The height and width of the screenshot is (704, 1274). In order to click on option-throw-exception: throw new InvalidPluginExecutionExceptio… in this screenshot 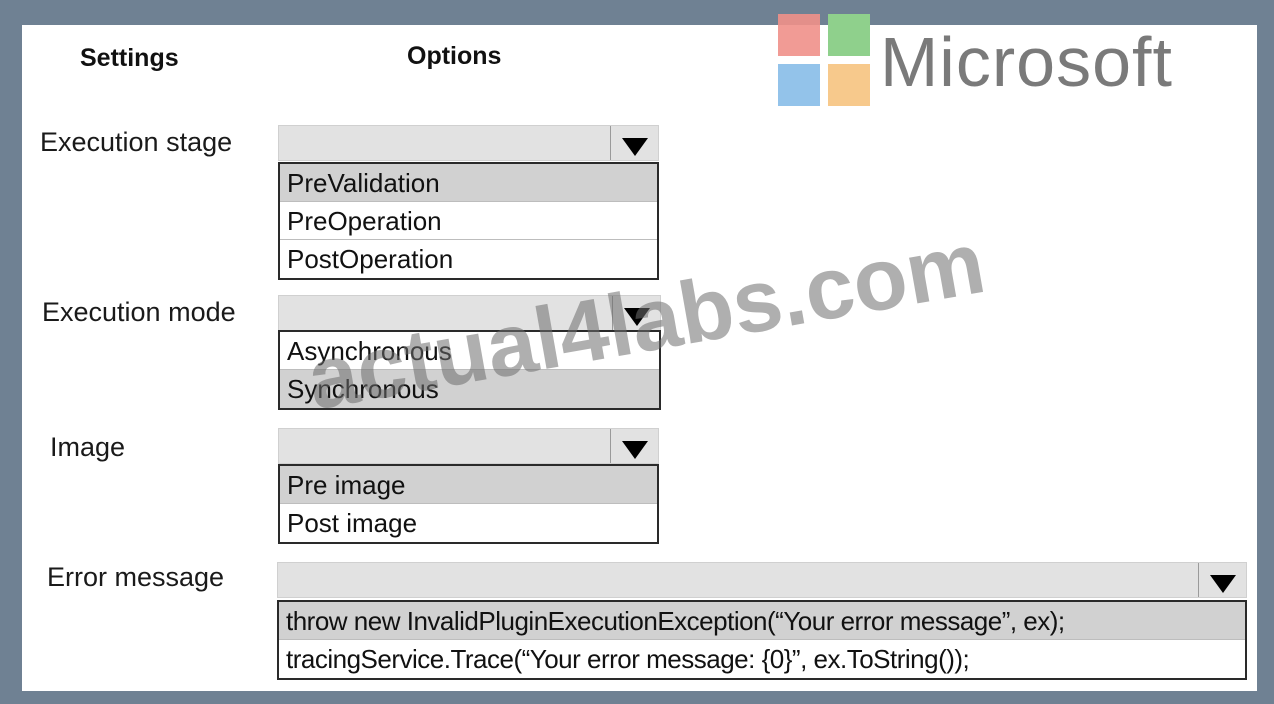, I will do `click(762, 621)`.